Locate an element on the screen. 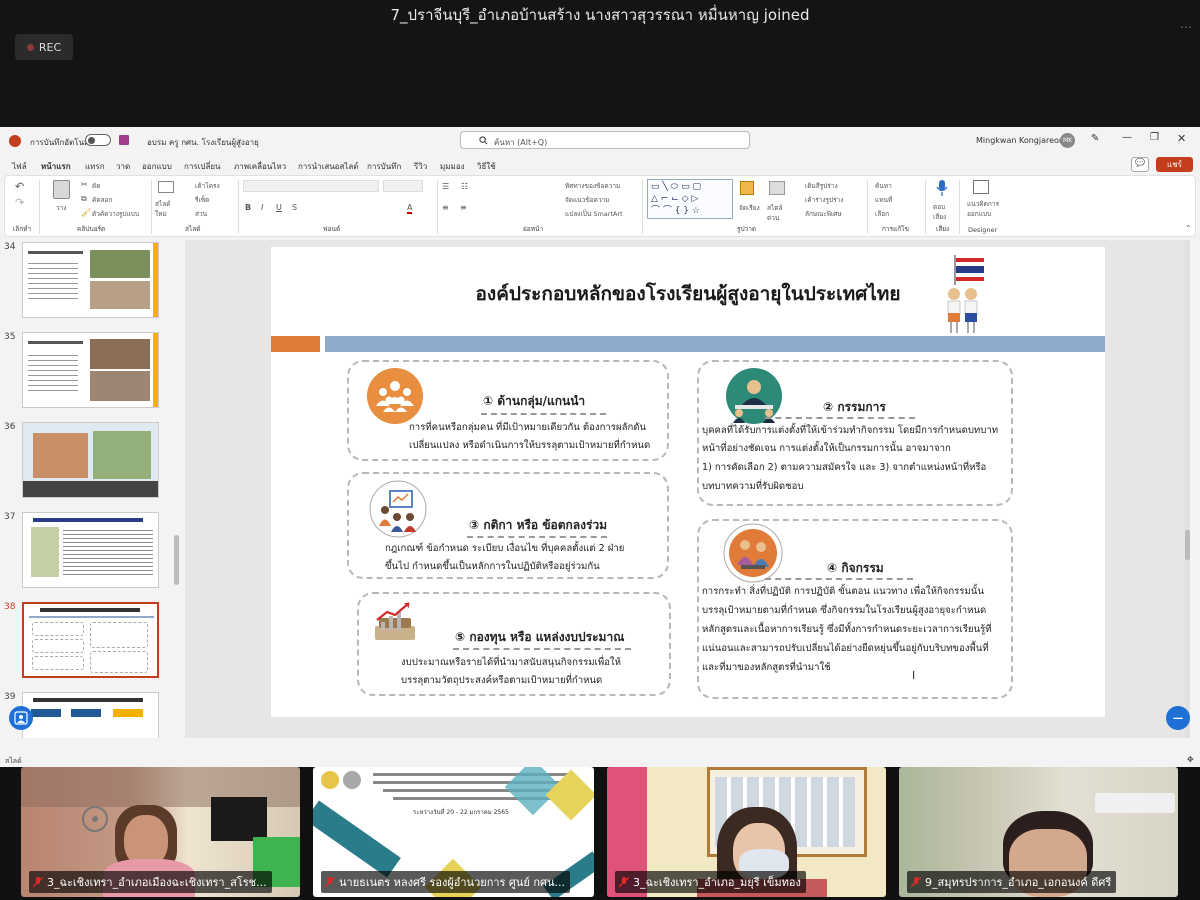 The image size is (1200, 900). new-slide-label: สไลด์ใหม่ is located at coordinates (167, 209).